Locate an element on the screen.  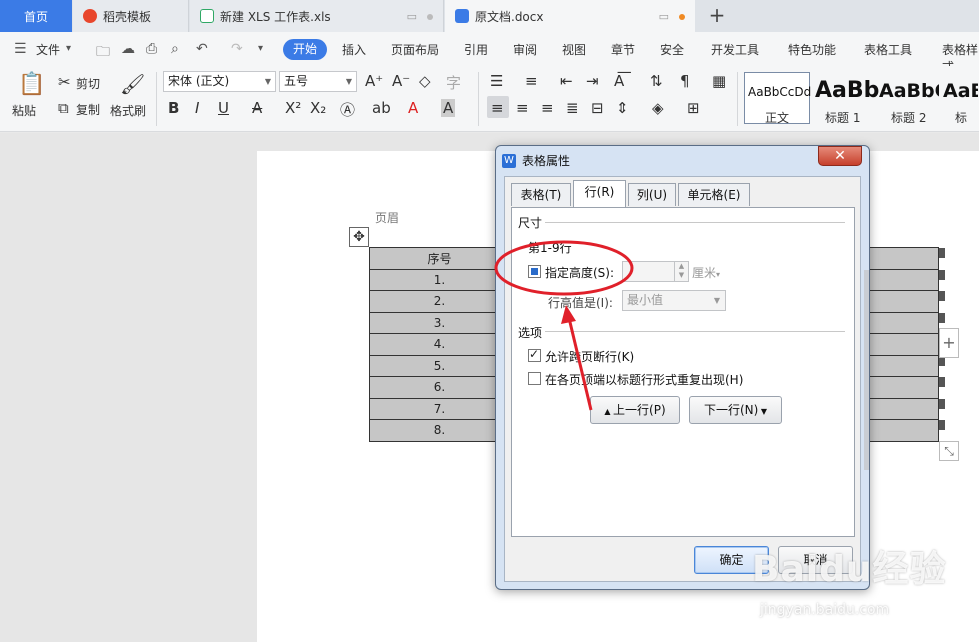
undo-icon: ↶ is located at coordinates (202, 49).